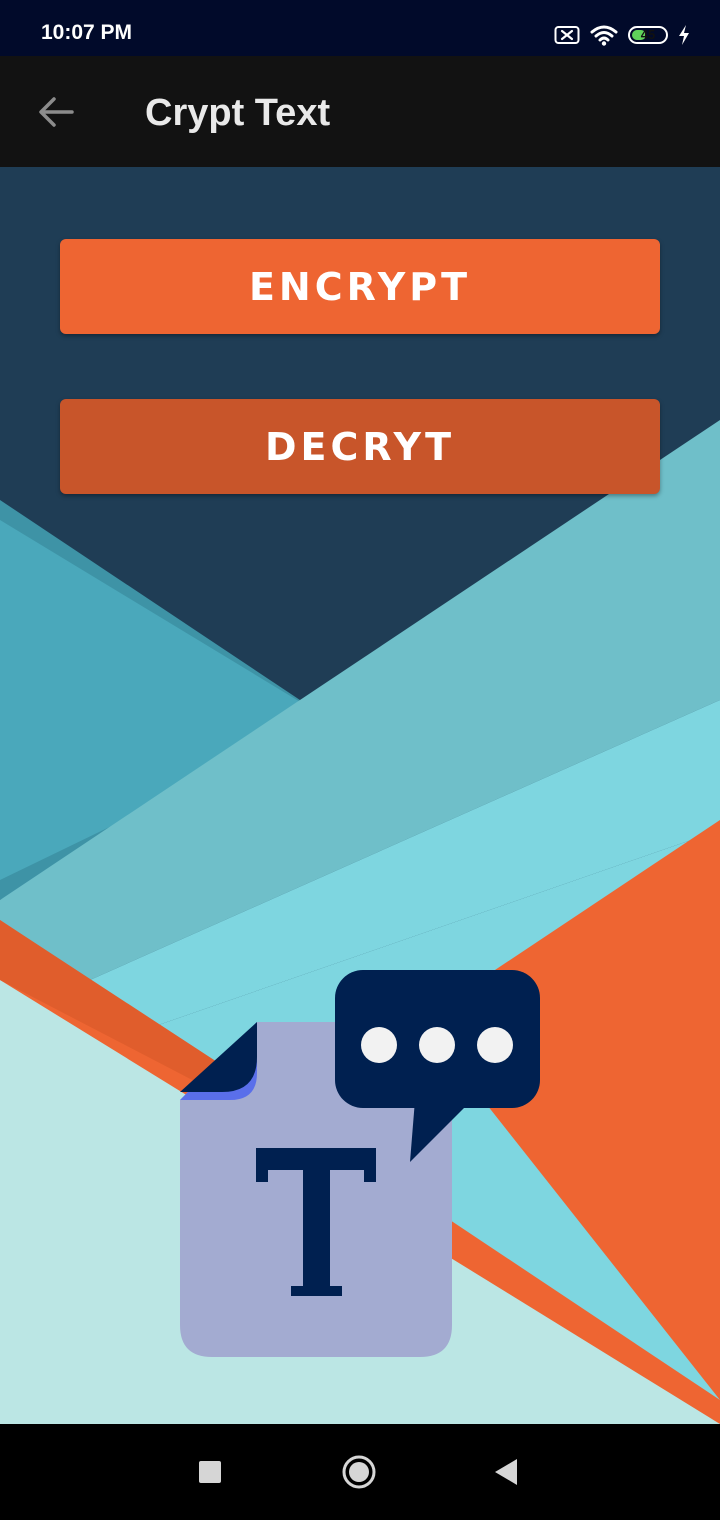 The width and height of the screenshot is (720, 1520). I want to click on wifi-icon, so click(604, 35).